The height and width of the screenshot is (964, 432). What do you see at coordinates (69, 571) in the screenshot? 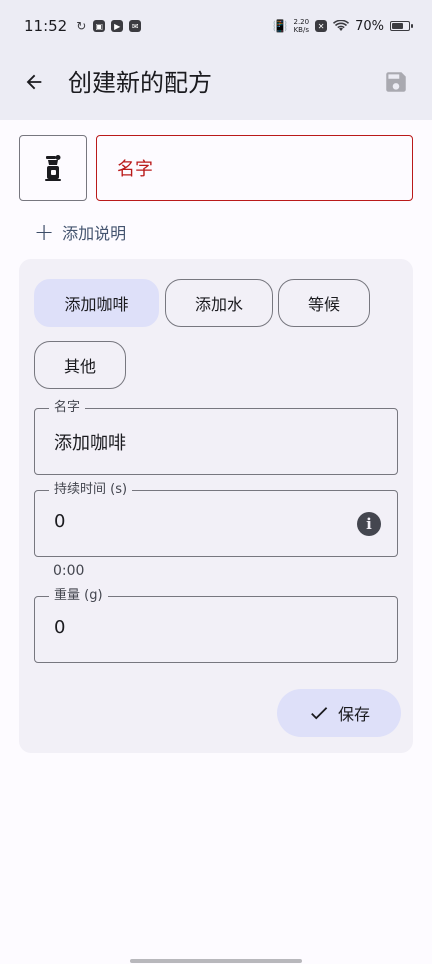
I see `duration-helper-text: 0:00` at bounding box center [69, 571].